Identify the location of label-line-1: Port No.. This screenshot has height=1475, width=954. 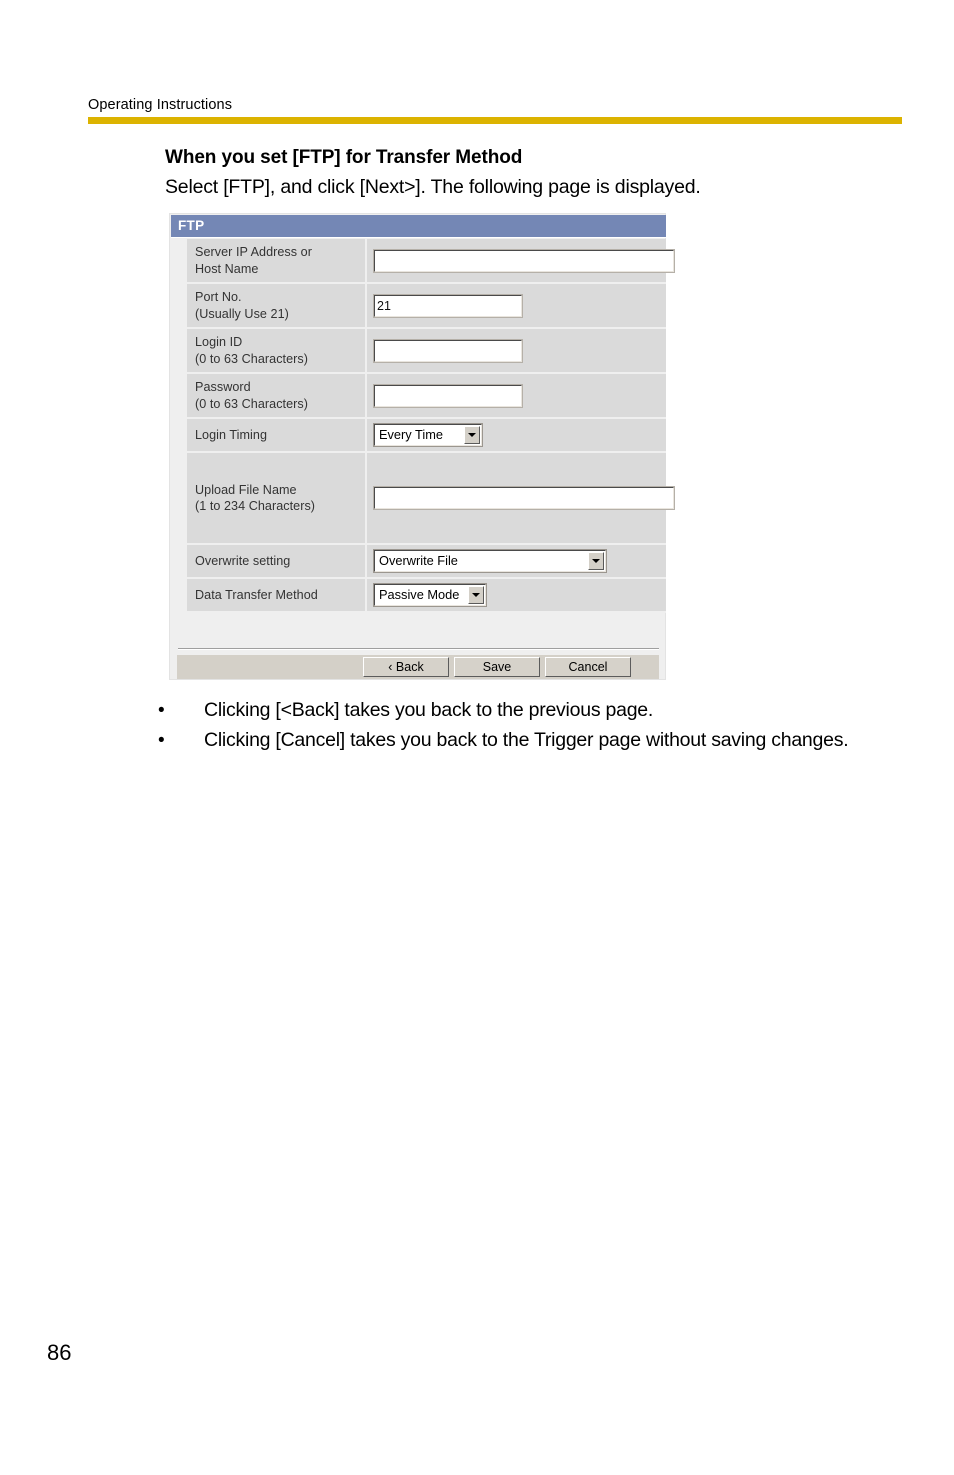
(218, 297).